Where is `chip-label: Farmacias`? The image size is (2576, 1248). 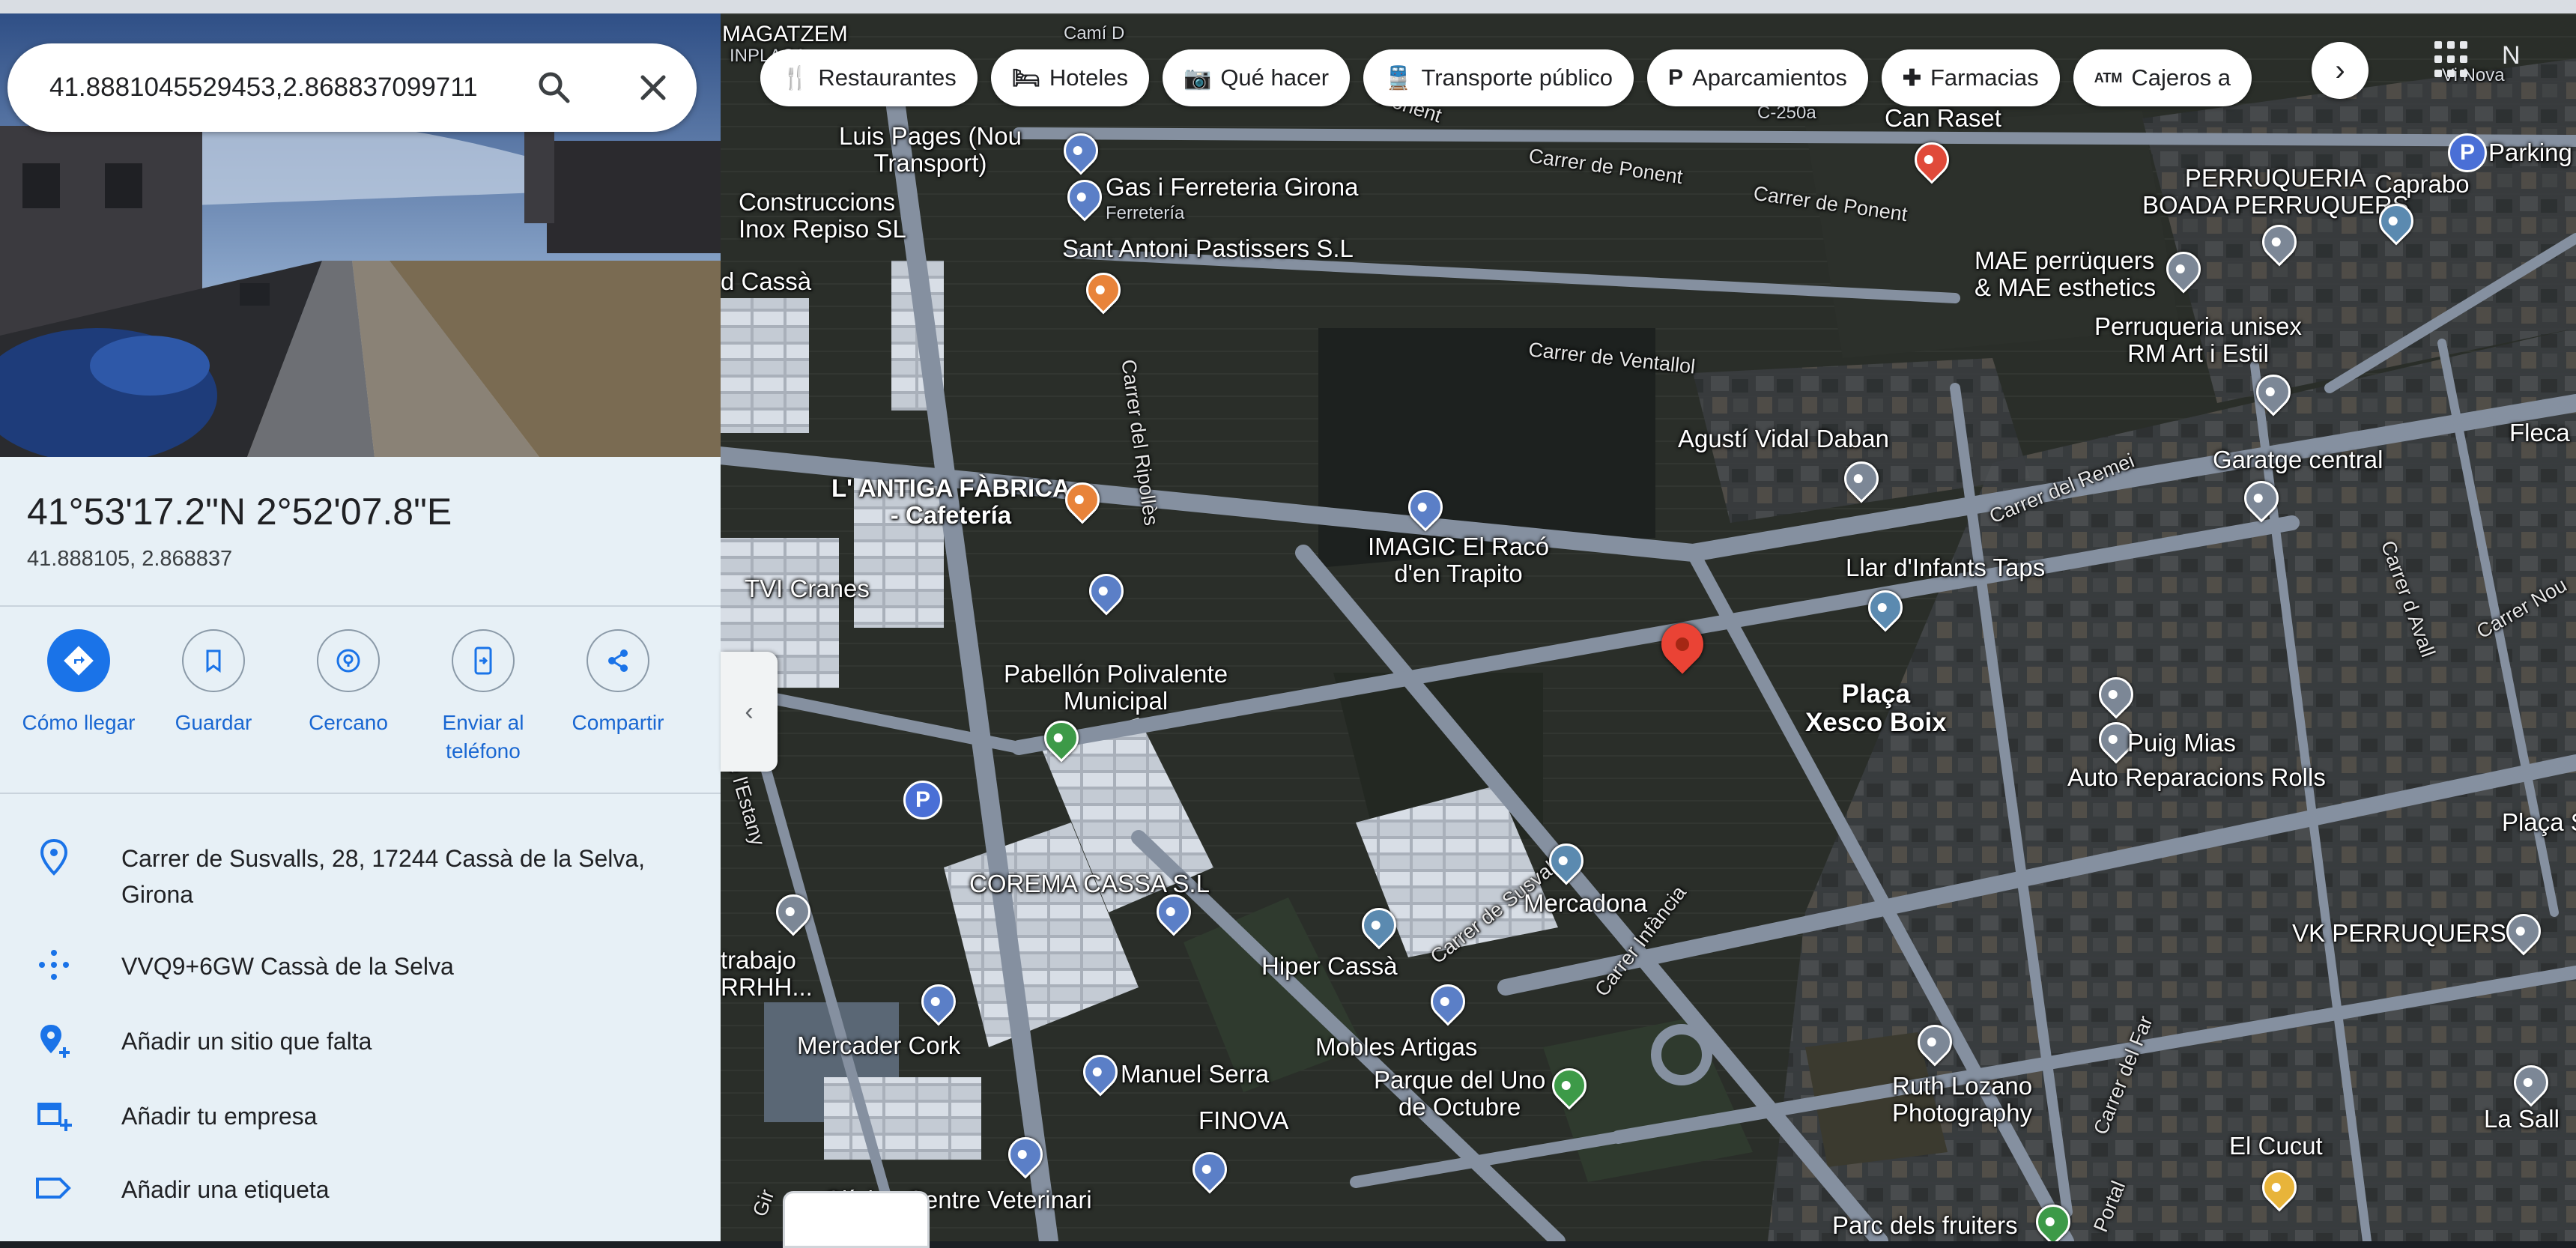 chip-label: Farmacias is located at coordinates (1984, 77).